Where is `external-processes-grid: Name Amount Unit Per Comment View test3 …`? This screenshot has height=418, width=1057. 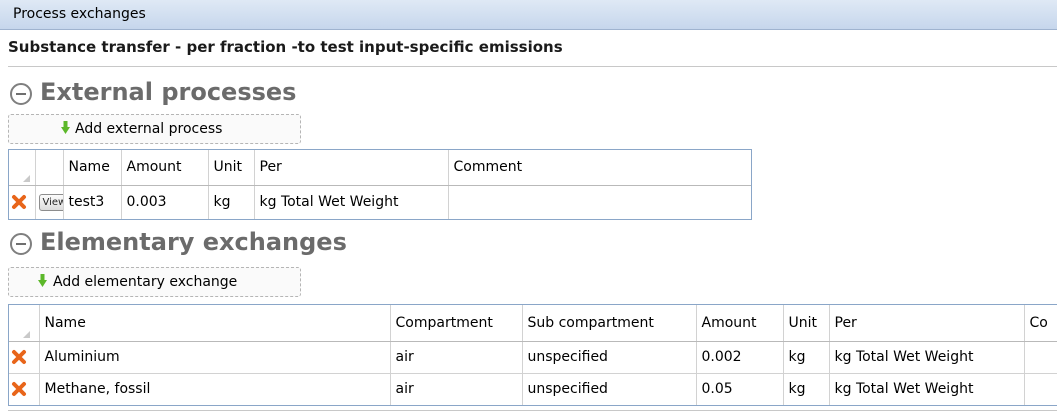
external-processes-grid: Name Amount Unit Per Comment View test3 … is located at coordinates (380, 184).